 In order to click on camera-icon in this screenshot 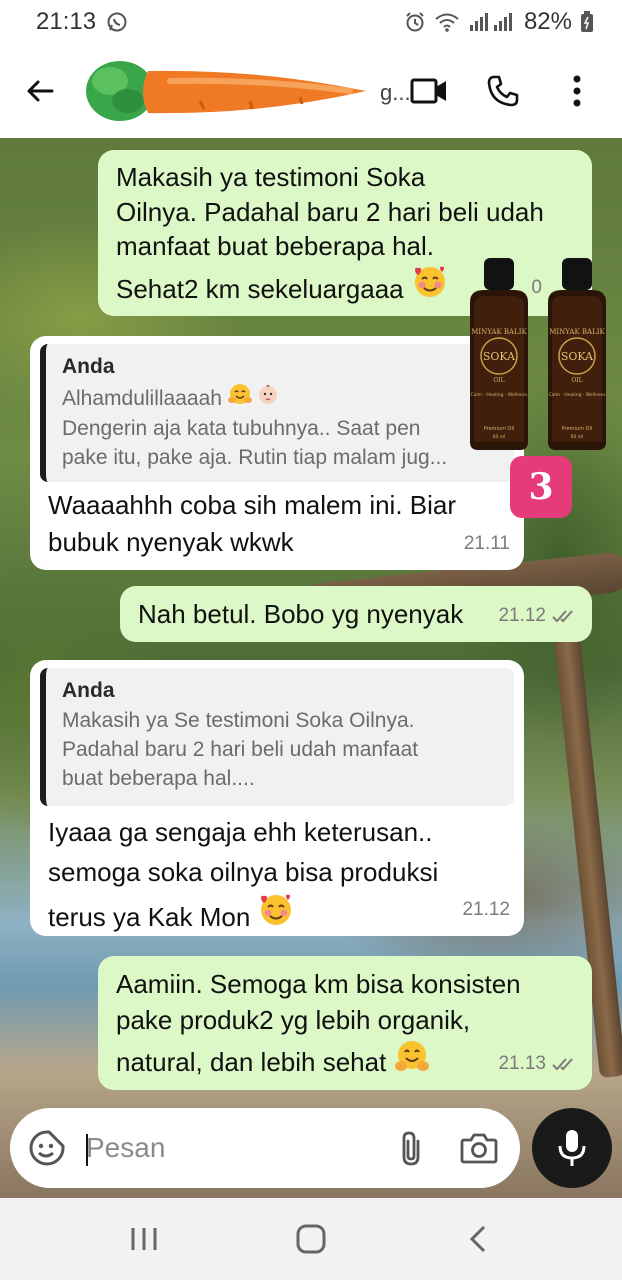, I will do `click(479, 1148)`.